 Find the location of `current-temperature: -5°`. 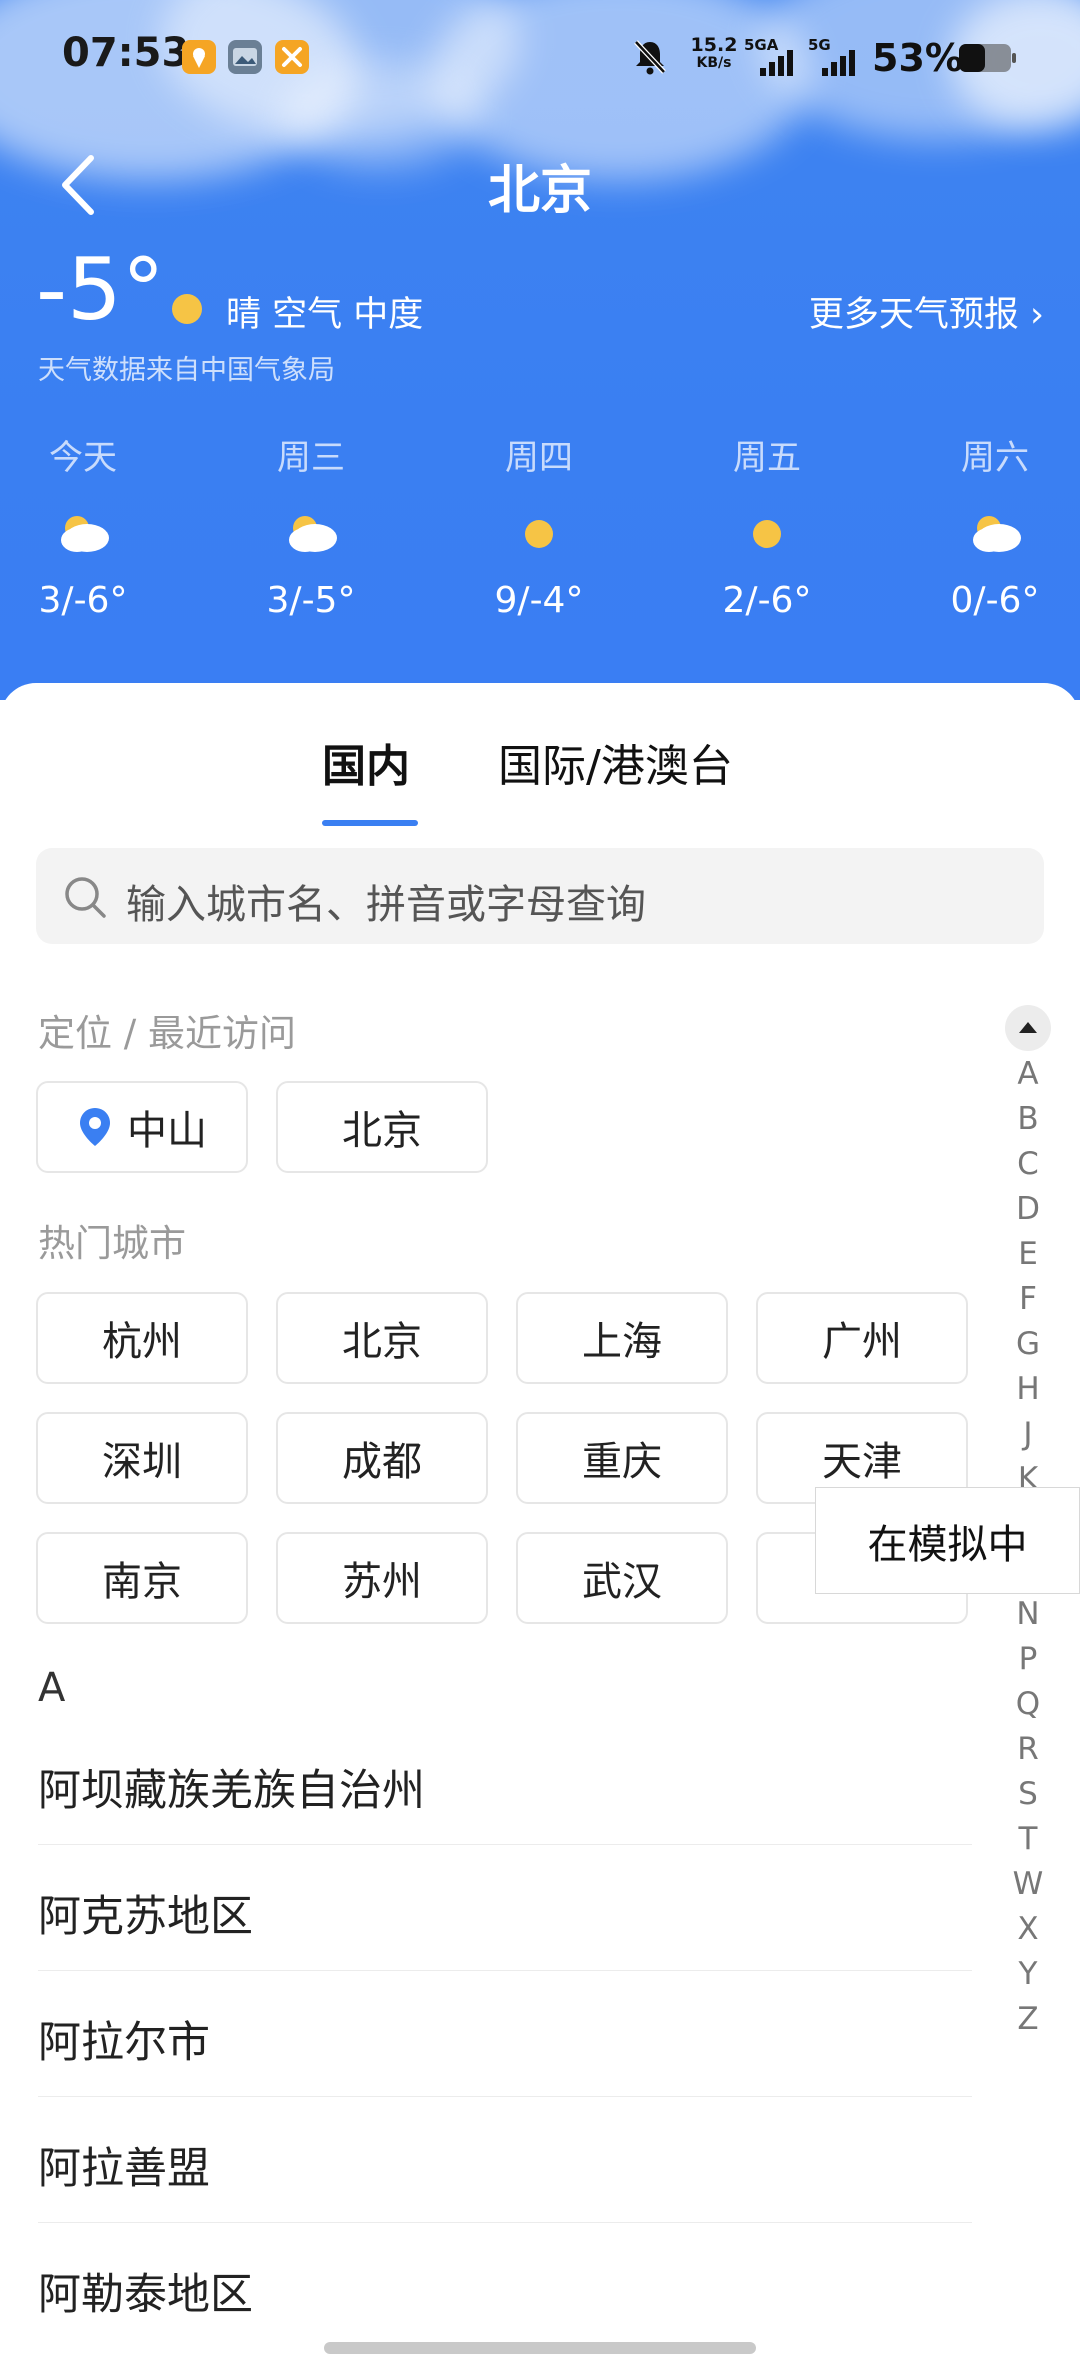

current-temperature: -5° is located at coordinates (100, 290).